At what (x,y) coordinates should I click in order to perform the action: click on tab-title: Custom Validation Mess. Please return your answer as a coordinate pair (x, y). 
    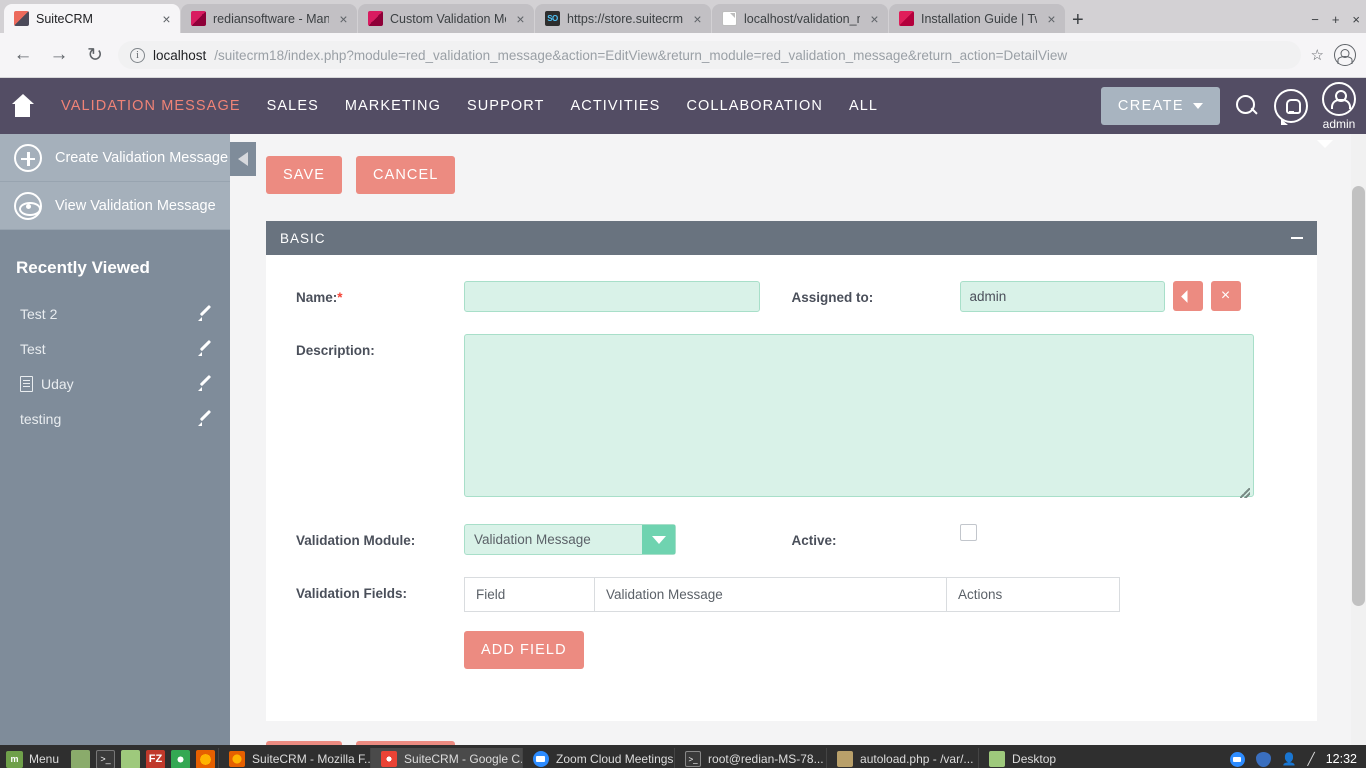
    Looking at the image, I should click on (448, 18).